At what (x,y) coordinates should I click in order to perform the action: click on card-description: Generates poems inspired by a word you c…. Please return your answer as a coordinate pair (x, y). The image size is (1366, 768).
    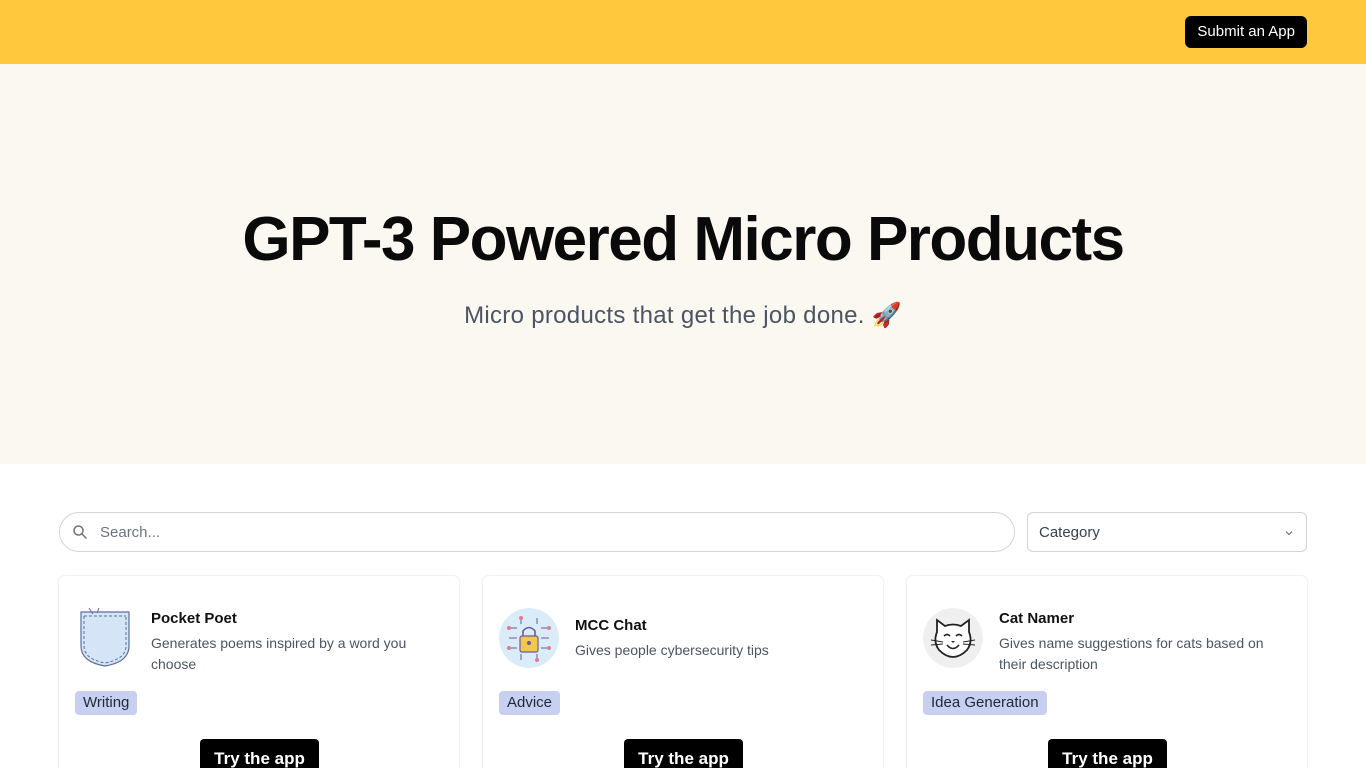
    Looking at the image, I should click on (279, 653).